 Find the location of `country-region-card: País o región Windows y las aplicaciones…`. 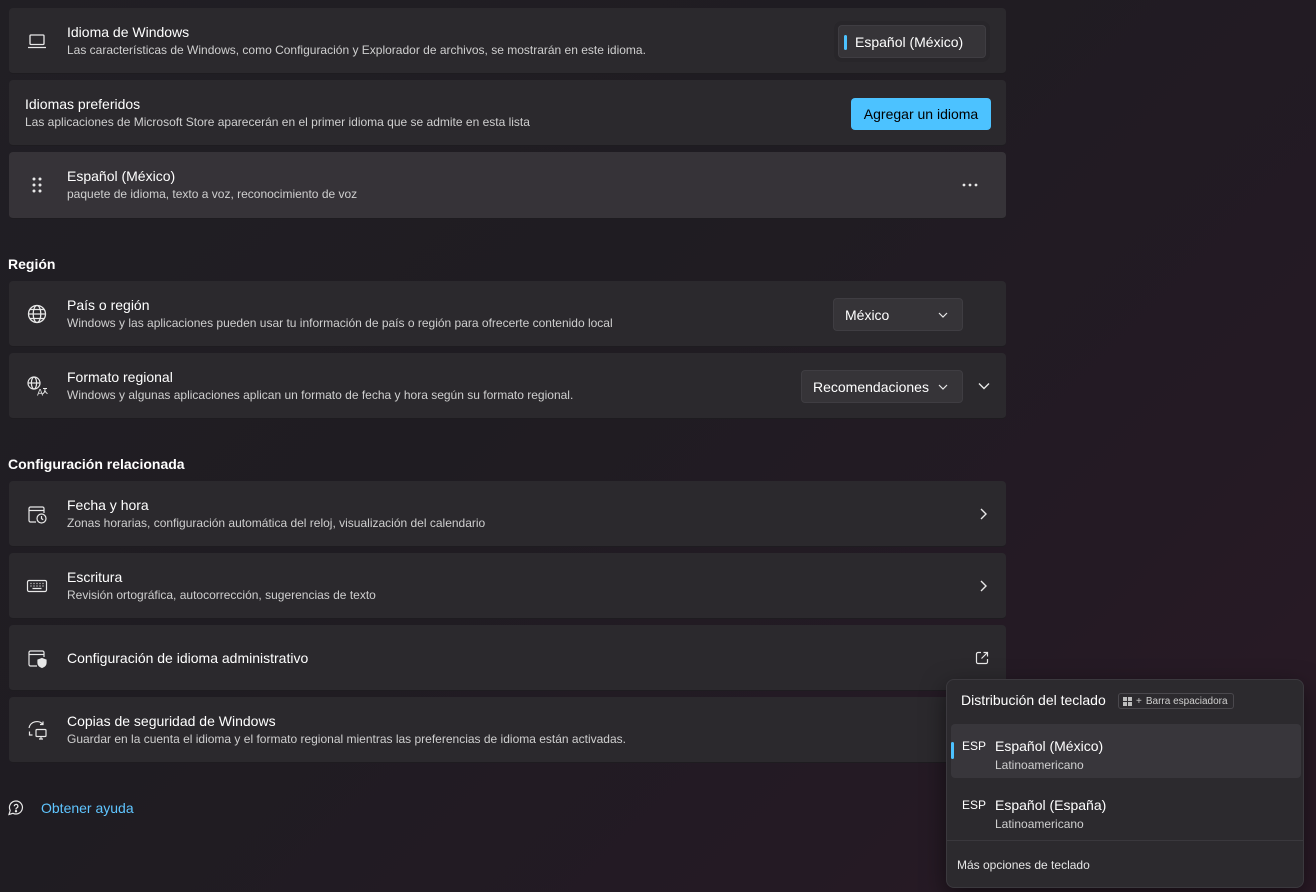

country-region-card: País o región Windows y las aplicaciones… is located at coordinates (507, 314).